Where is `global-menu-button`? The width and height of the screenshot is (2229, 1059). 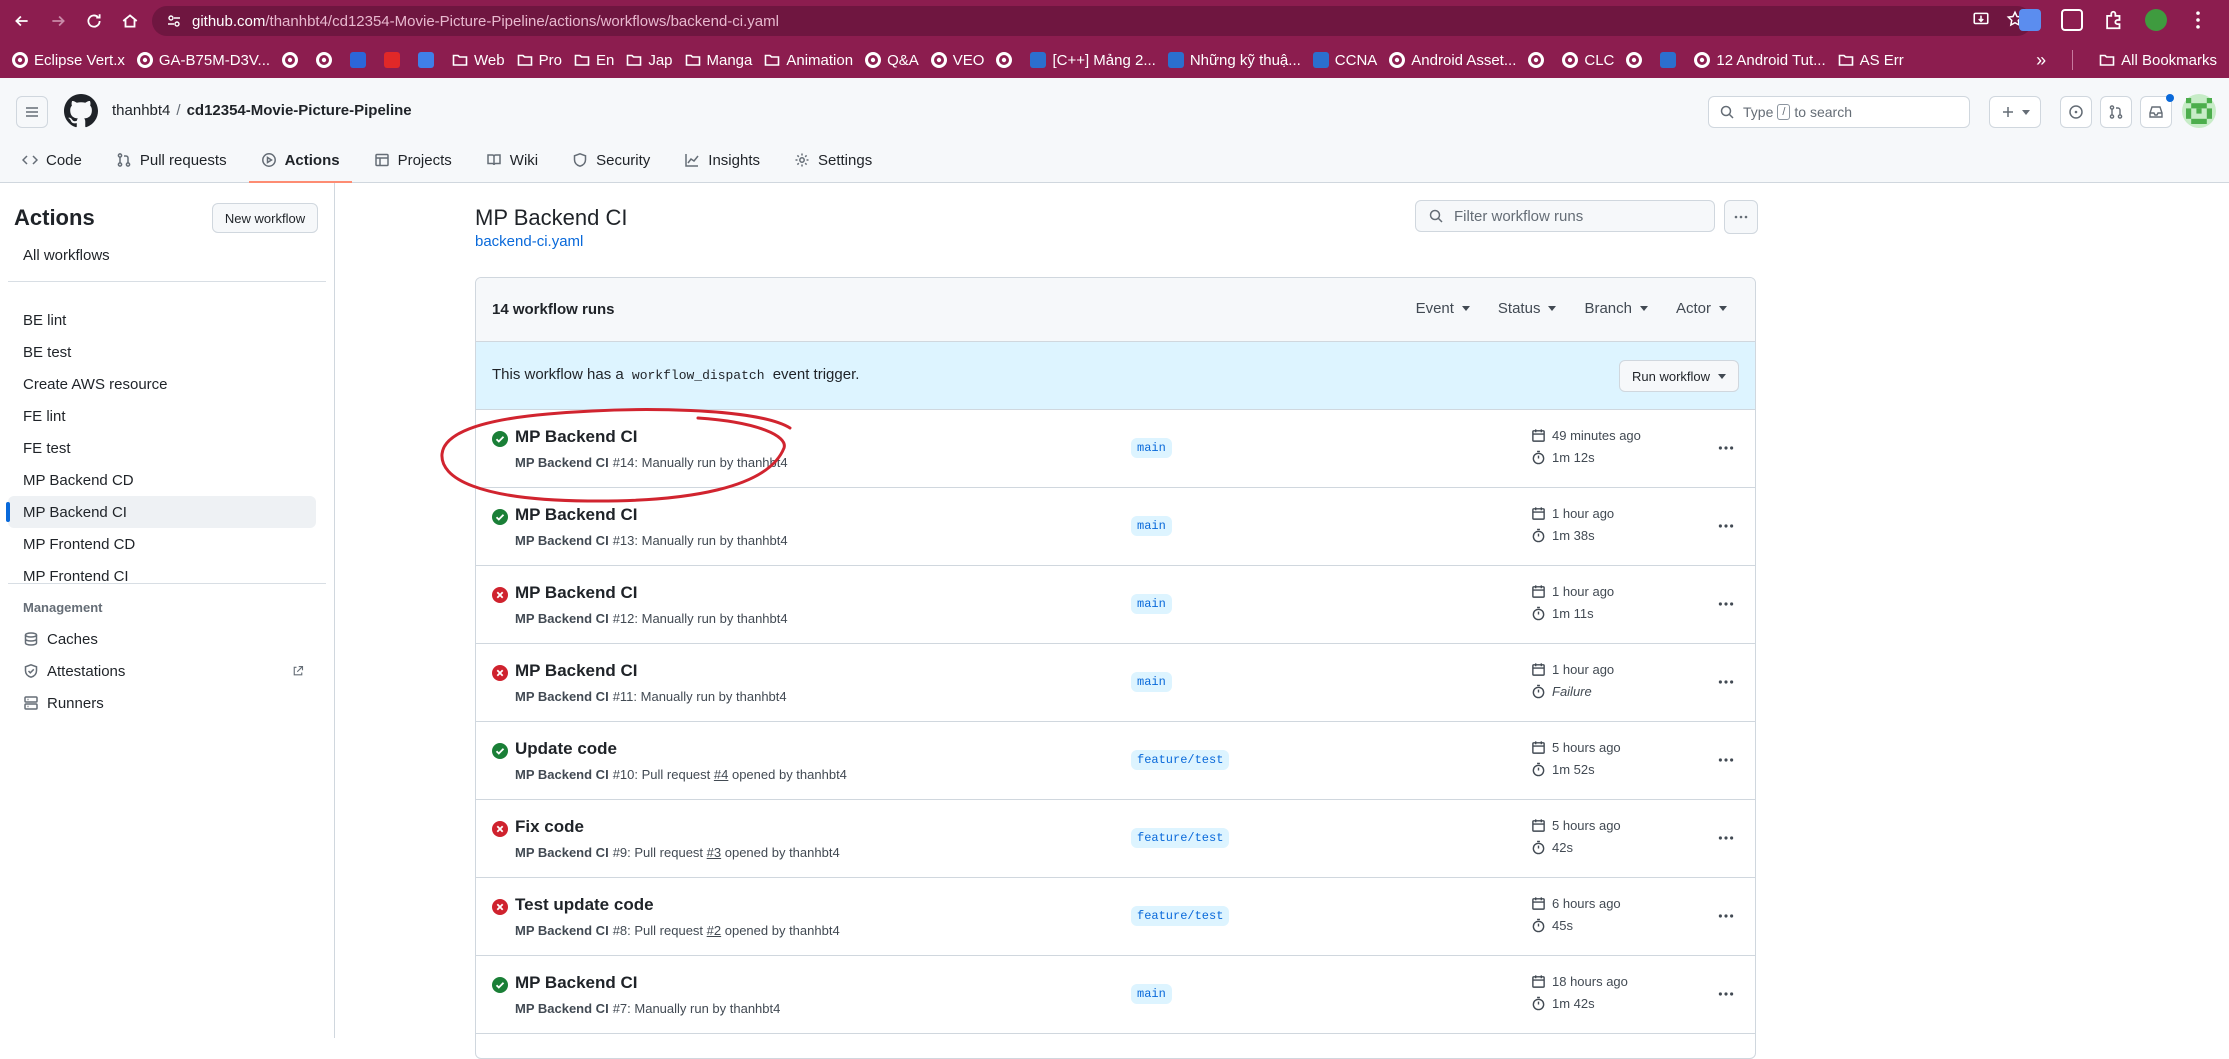 global-menu-button is located at coordinates (32, 112).